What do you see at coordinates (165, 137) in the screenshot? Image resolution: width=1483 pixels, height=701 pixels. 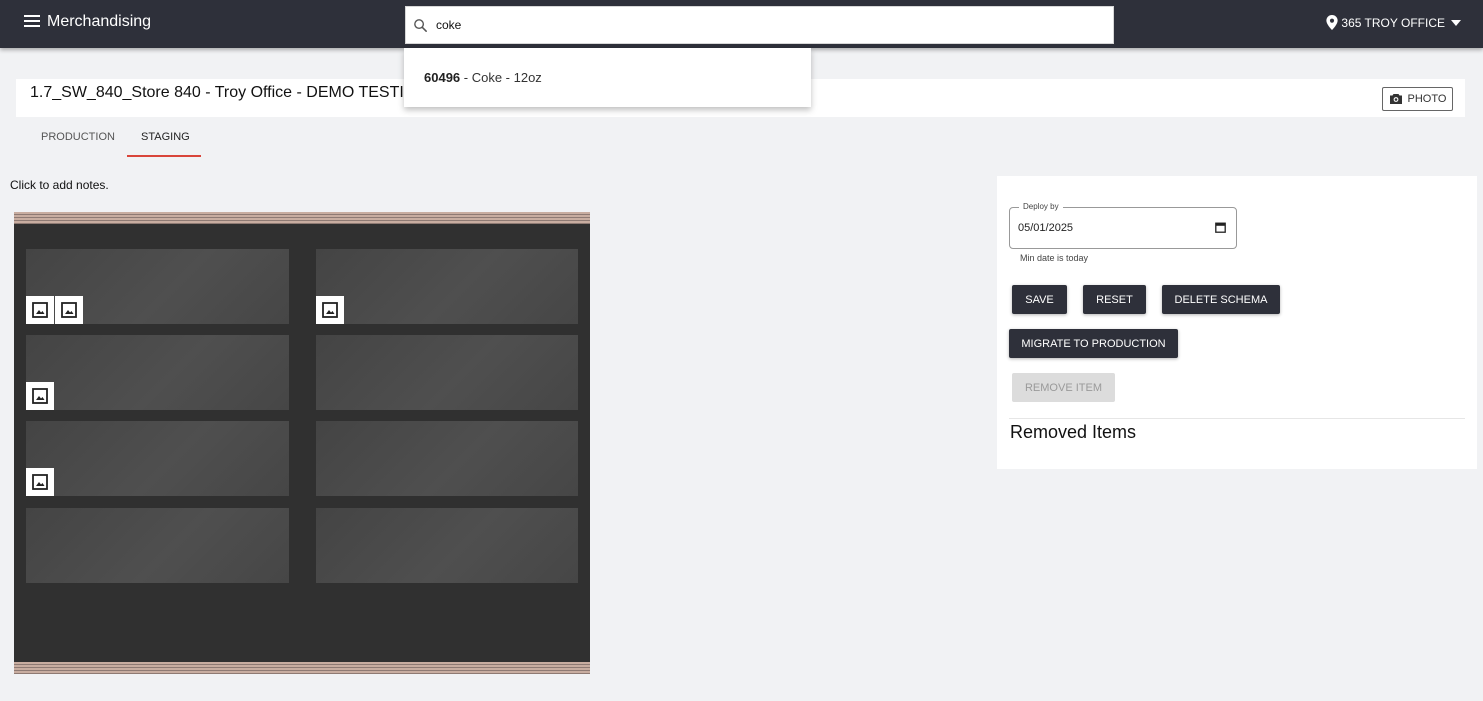 I see `tab-staging: STAGING` at bounding box center [165, 137].